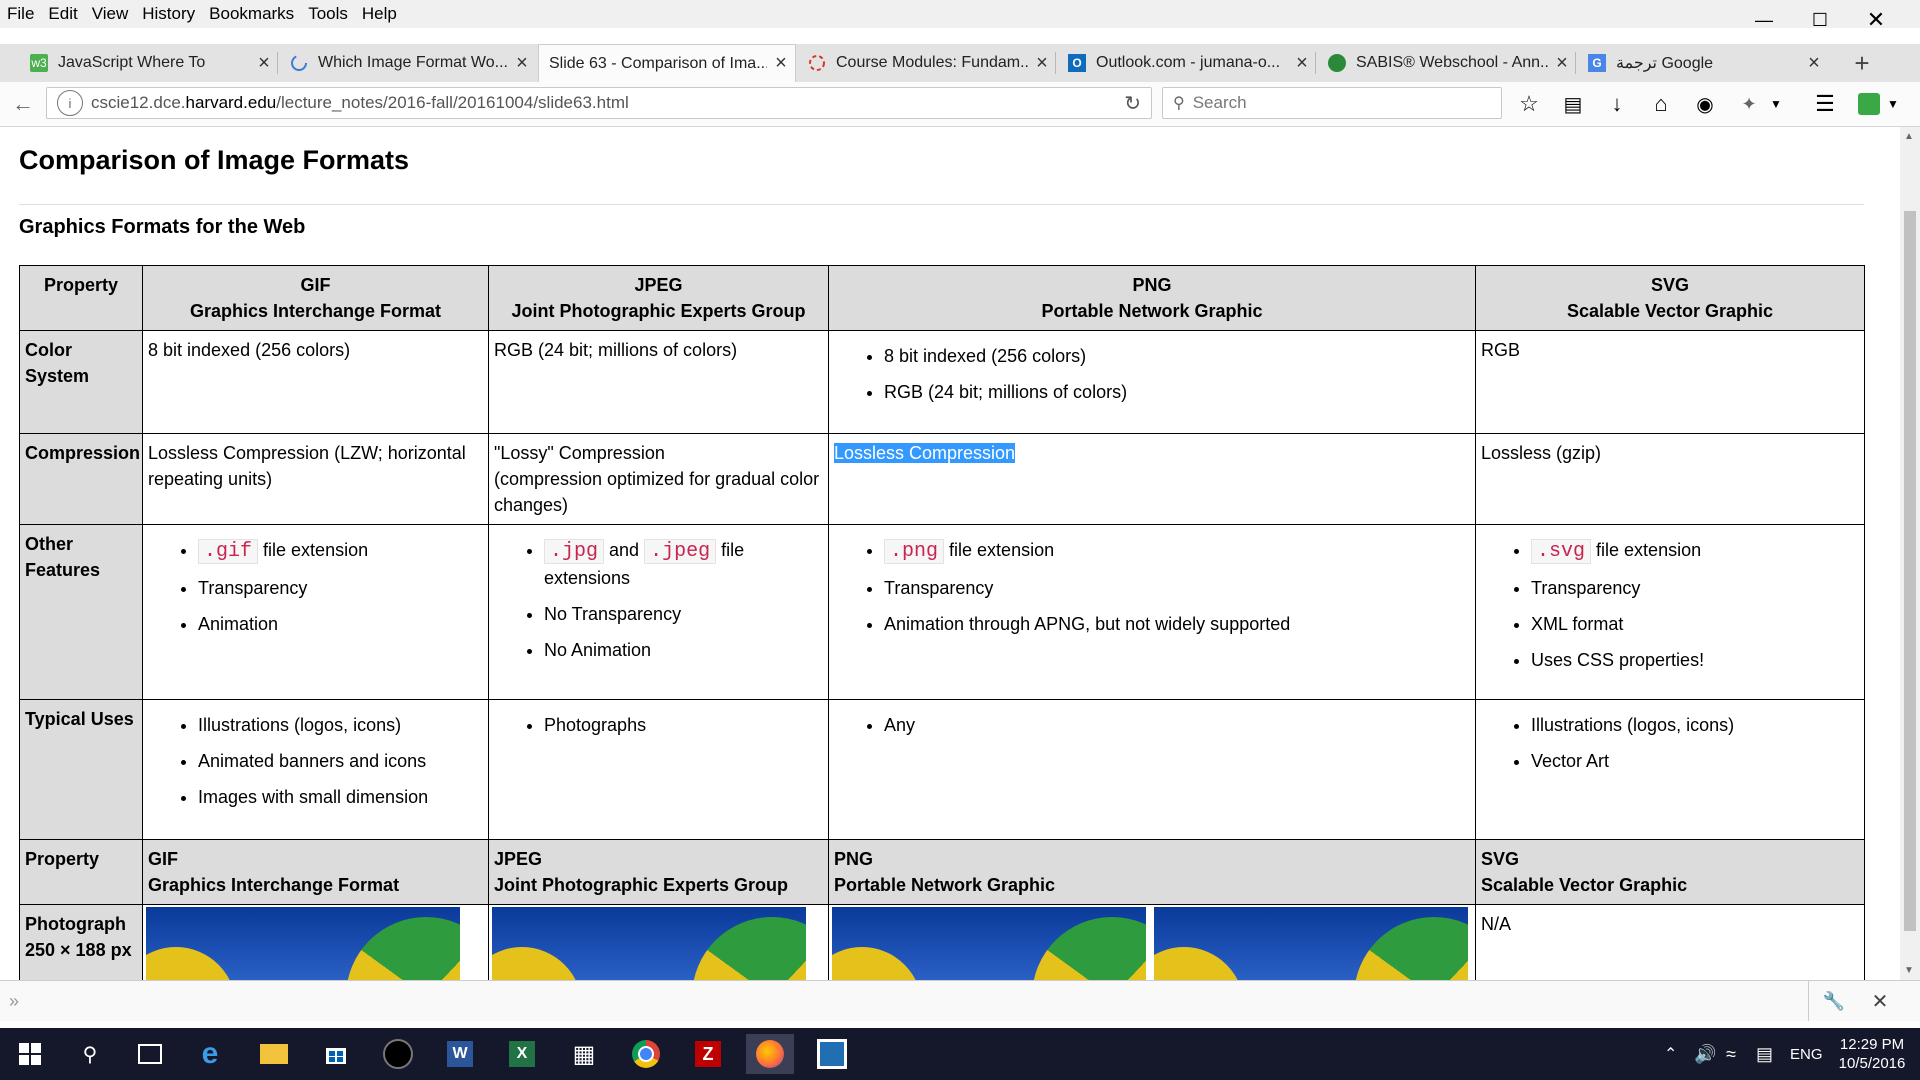 The width and height of the screenshot is (1920, 1080). Describe the element at coordinates (379, 14) in the screenshot. I see `menu-help: Help` at that location.